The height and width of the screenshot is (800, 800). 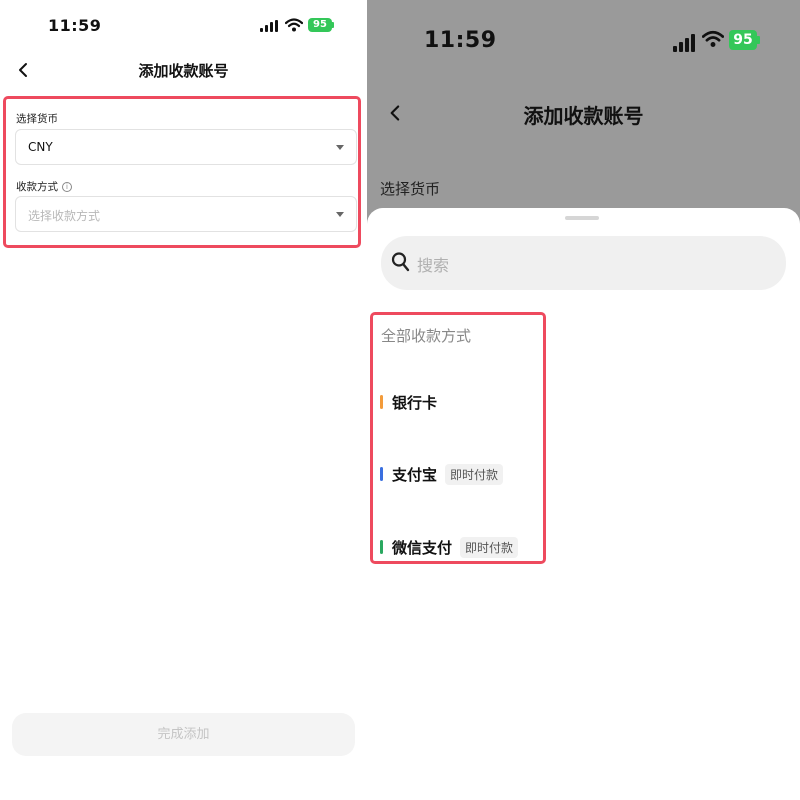 I want to click on search-placeholder: 搜索, so click(x=433, y=265).